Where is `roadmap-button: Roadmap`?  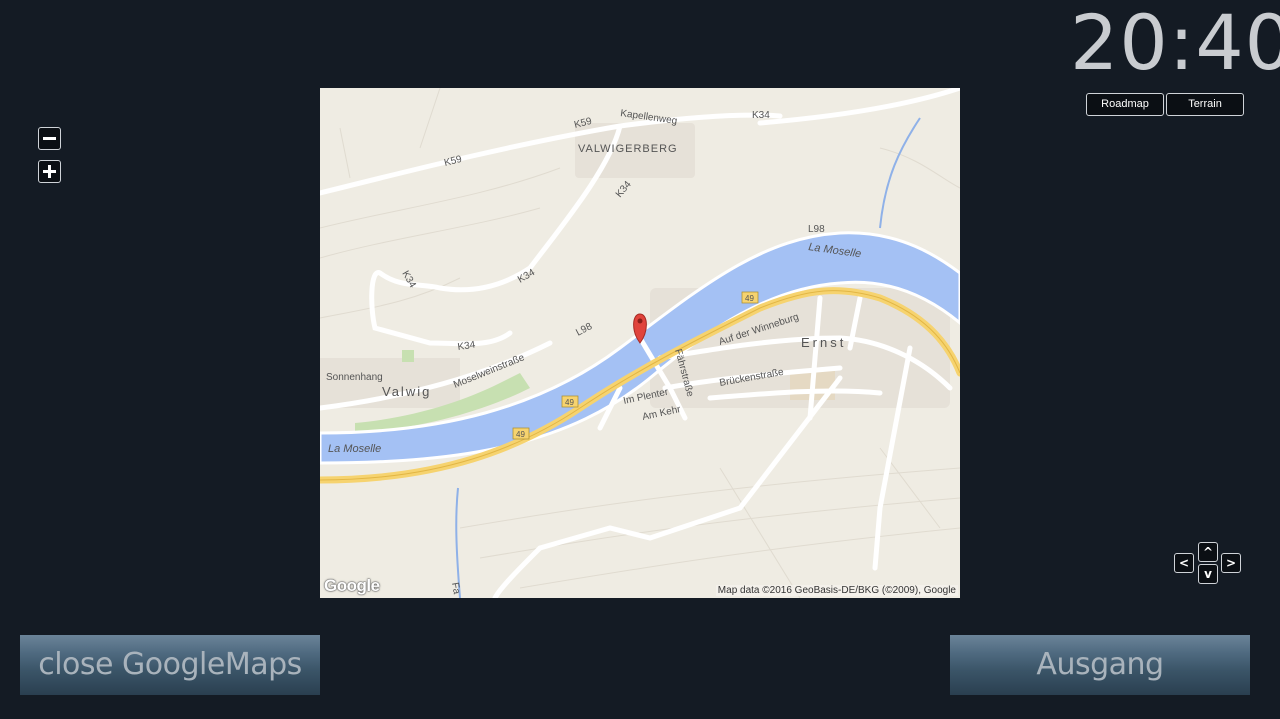 roadmap-button: Roadmap is located at coordinates (1125, 104).